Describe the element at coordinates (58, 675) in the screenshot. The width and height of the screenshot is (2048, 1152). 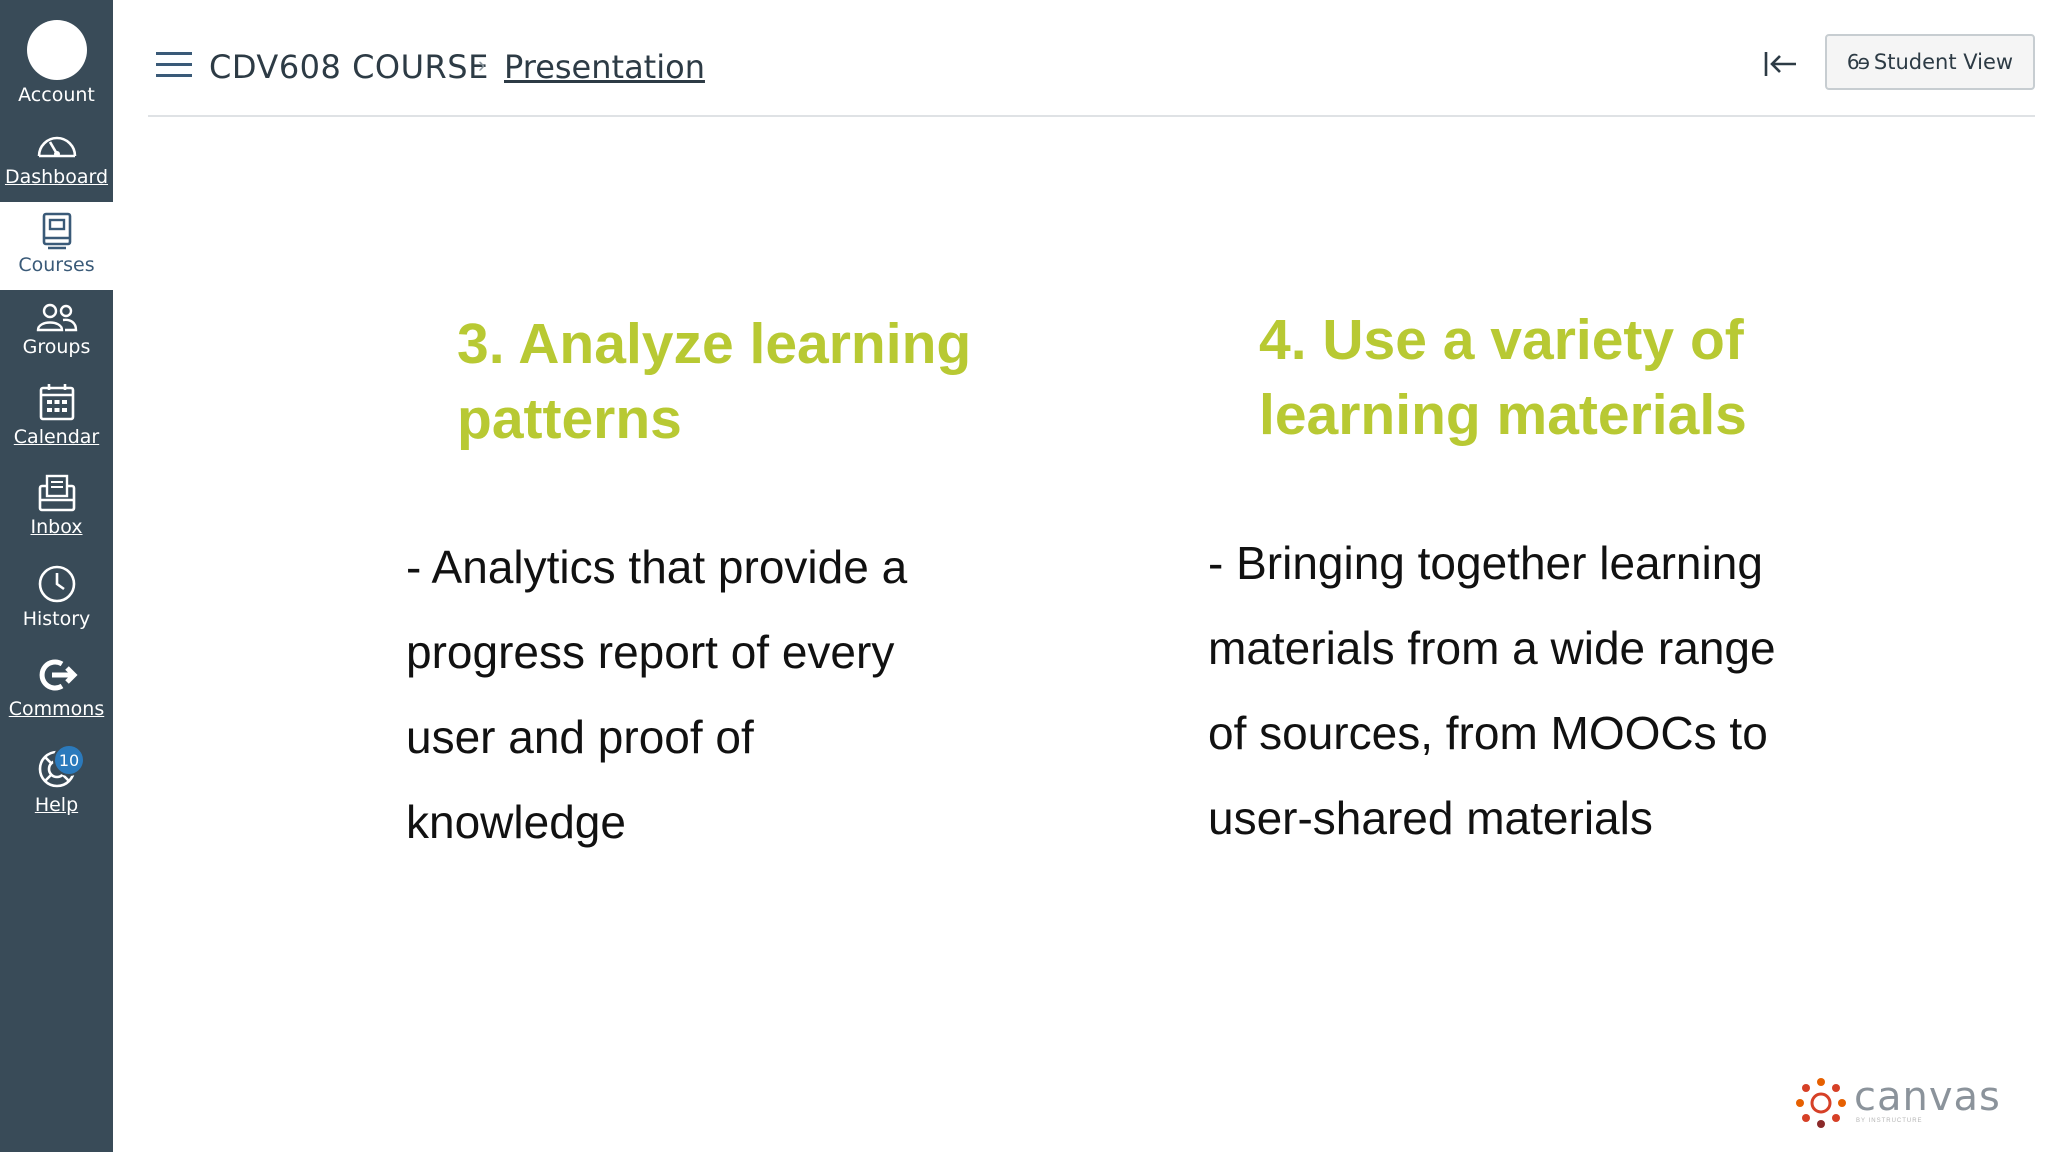
I see `commons-icon` at that location.